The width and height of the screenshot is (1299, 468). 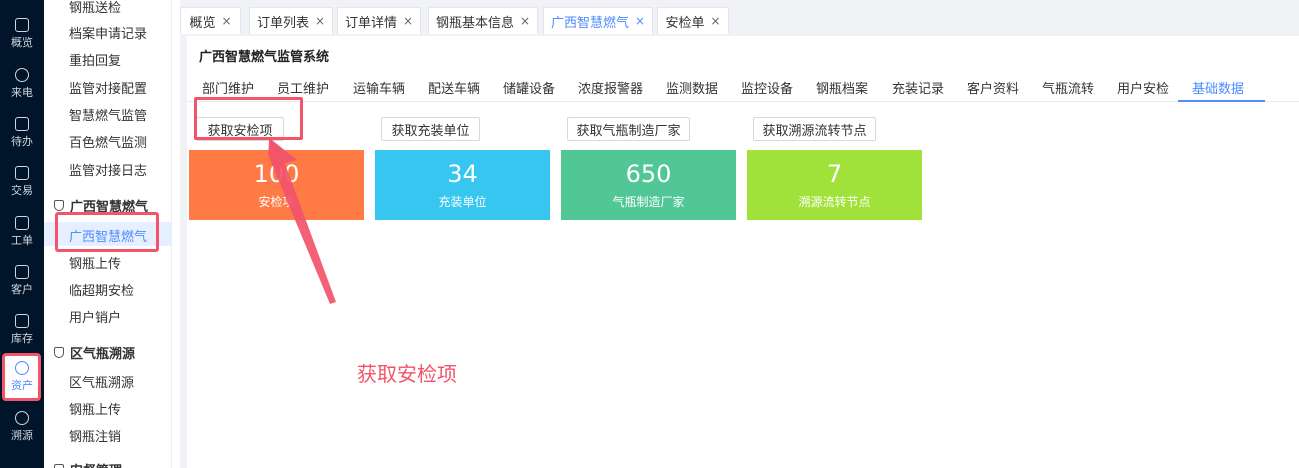 I want to click on tab-order-list: 订单列表 ×, so click(x=291, y=20).